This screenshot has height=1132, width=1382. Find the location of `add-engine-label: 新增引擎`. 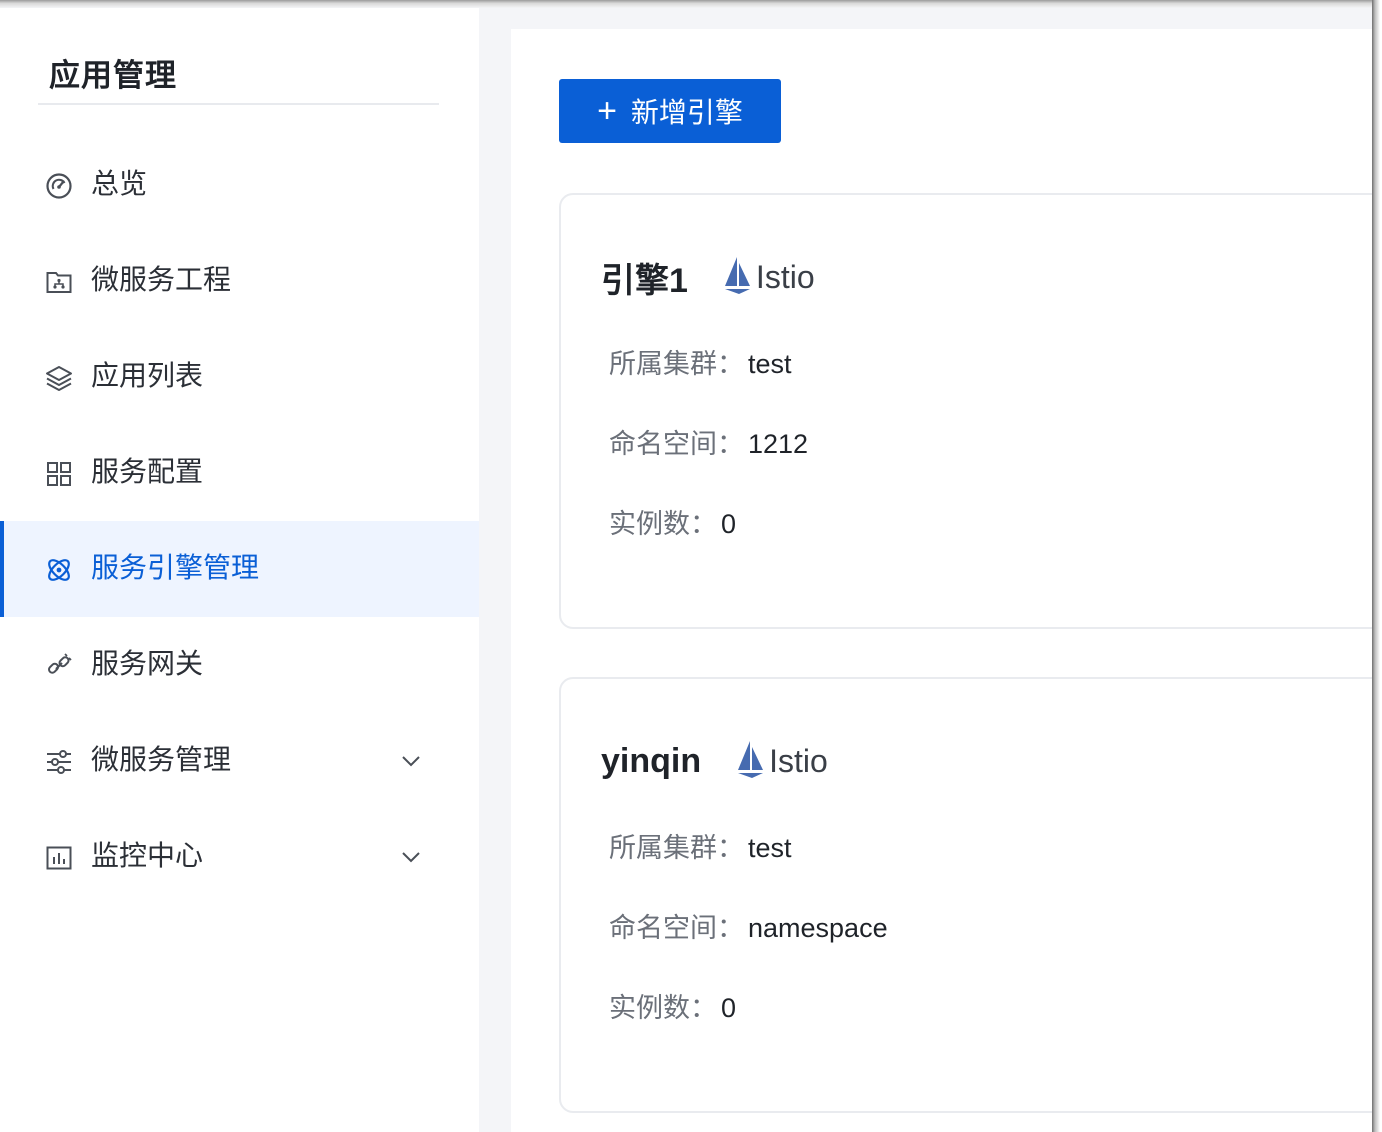

add-engine-label: 新增引擎 is located at coordinates (686, 112).